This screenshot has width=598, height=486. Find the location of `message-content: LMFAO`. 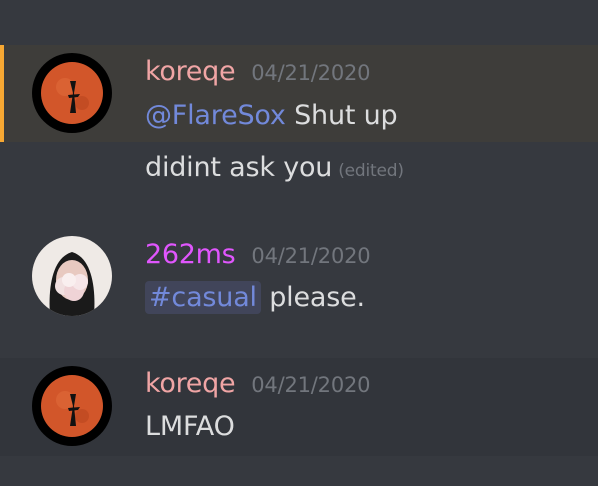

message-content: LMFAO is located at coordinates (190, 427).